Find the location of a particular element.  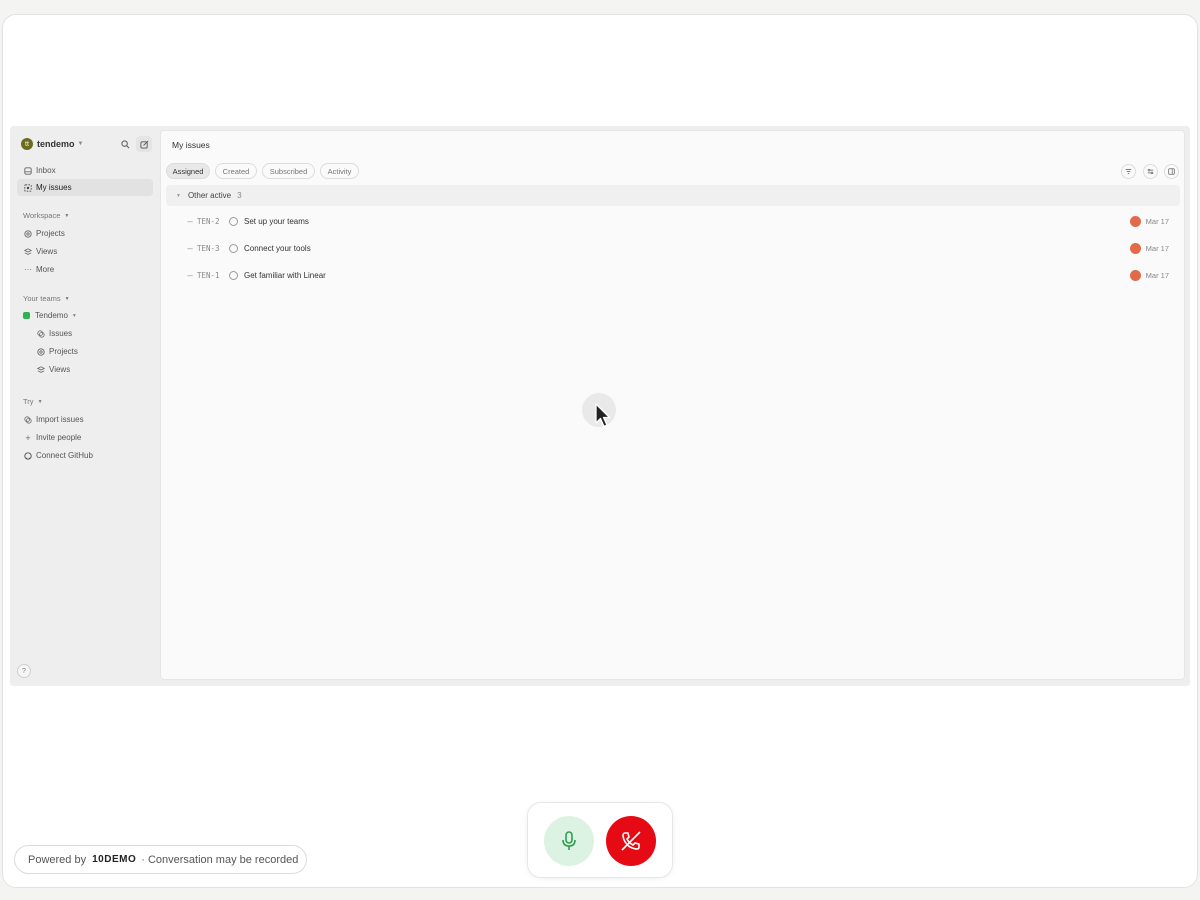

filter-icon is located at coordinates (1128, 171).